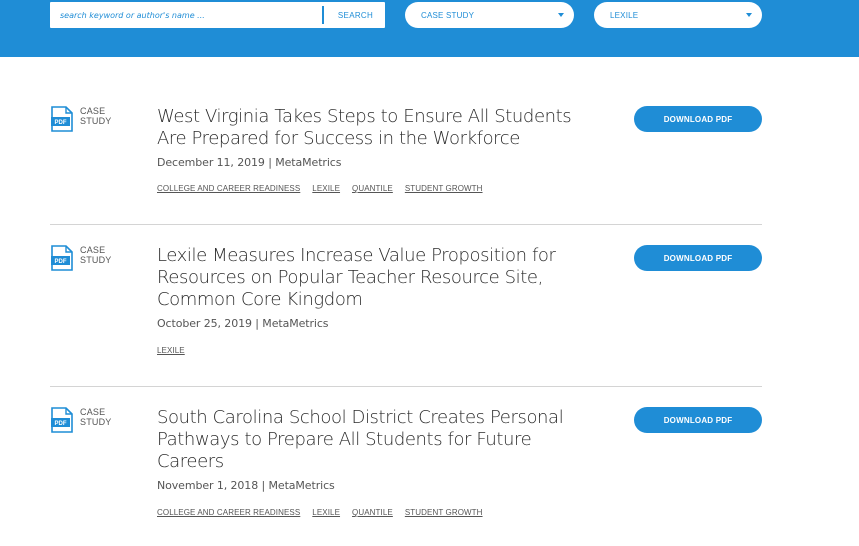  Describe the element at coordinates (489, 15) in the screenshot. I see `content-type-select: CASE STUDY` at that location.